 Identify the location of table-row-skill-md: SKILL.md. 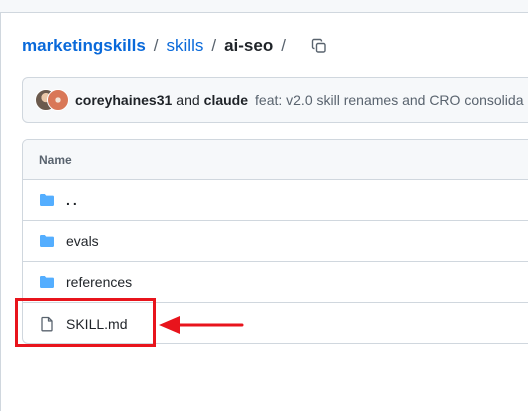
(275, 323).